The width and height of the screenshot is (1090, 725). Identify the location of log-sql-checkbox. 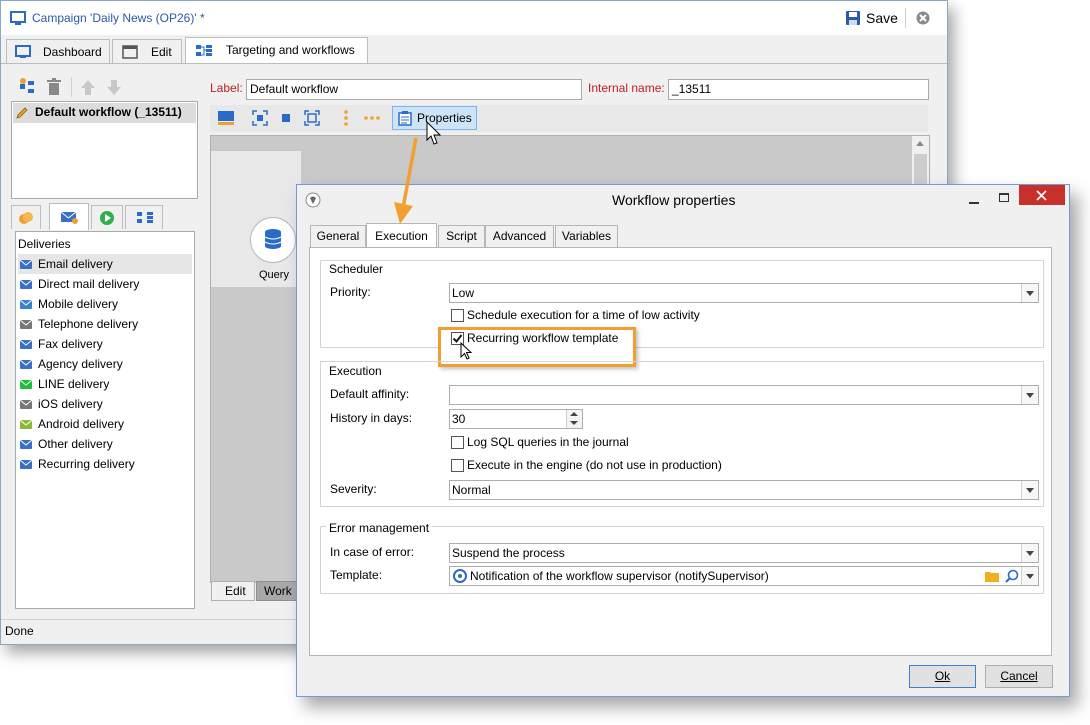
(457, 442).